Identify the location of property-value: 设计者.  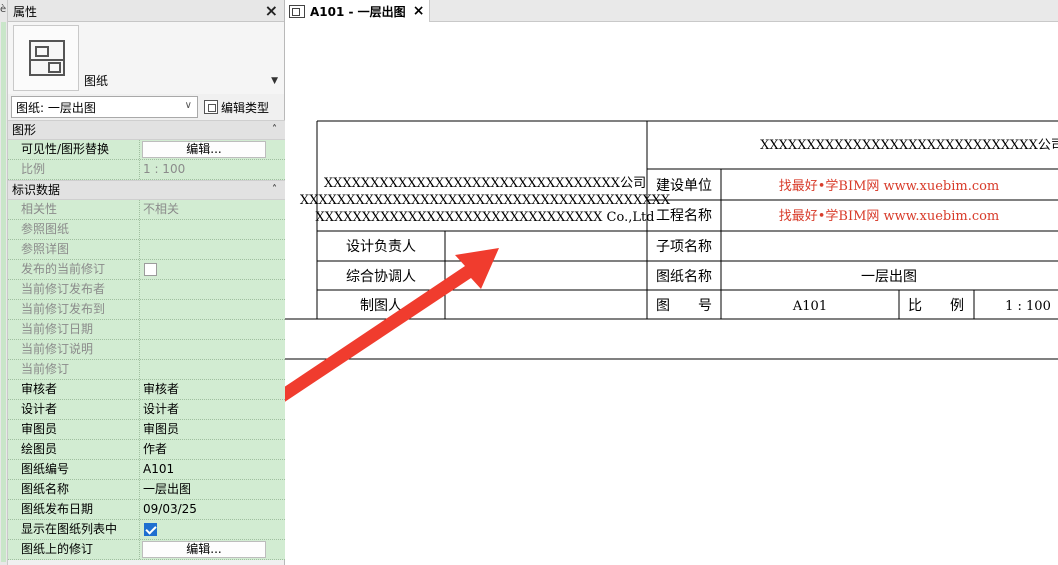
(212, 409).